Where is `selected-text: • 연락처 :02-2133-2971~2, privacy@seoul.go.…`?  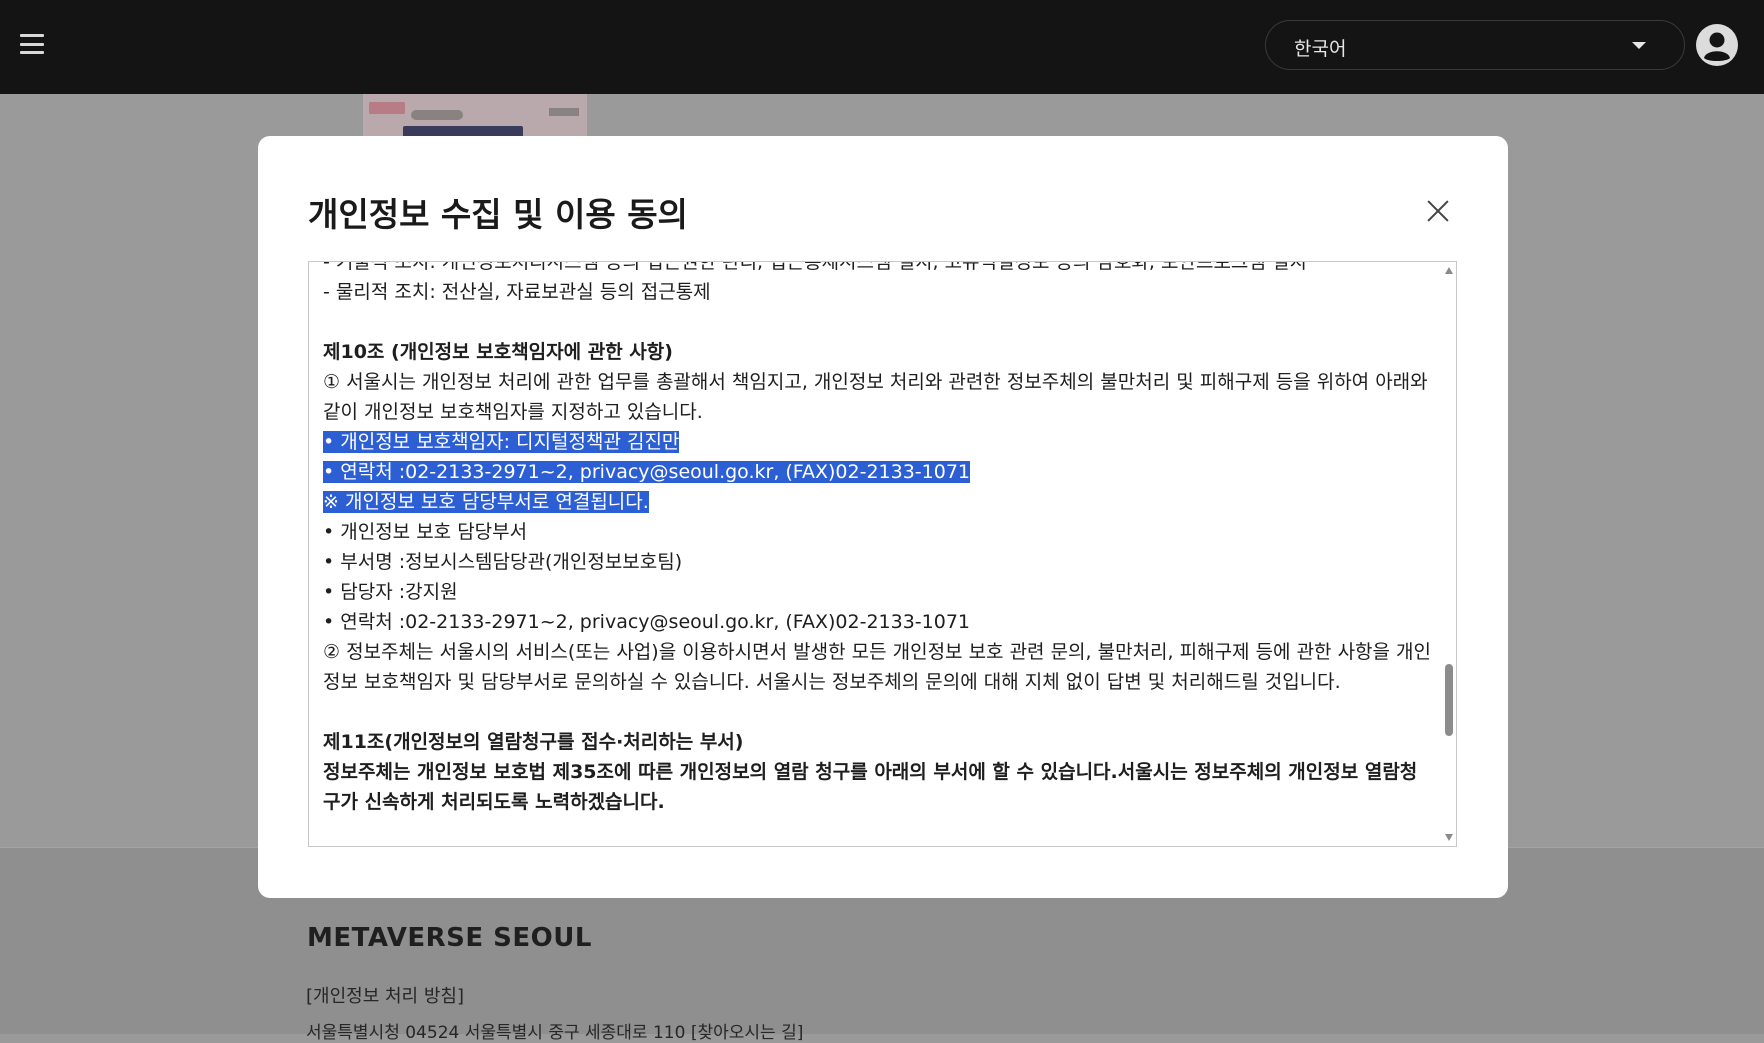
selected-text: • 연락처 :02-2133-2971~2, privacy@seoul.go.… is located at coordinates (647, 472).